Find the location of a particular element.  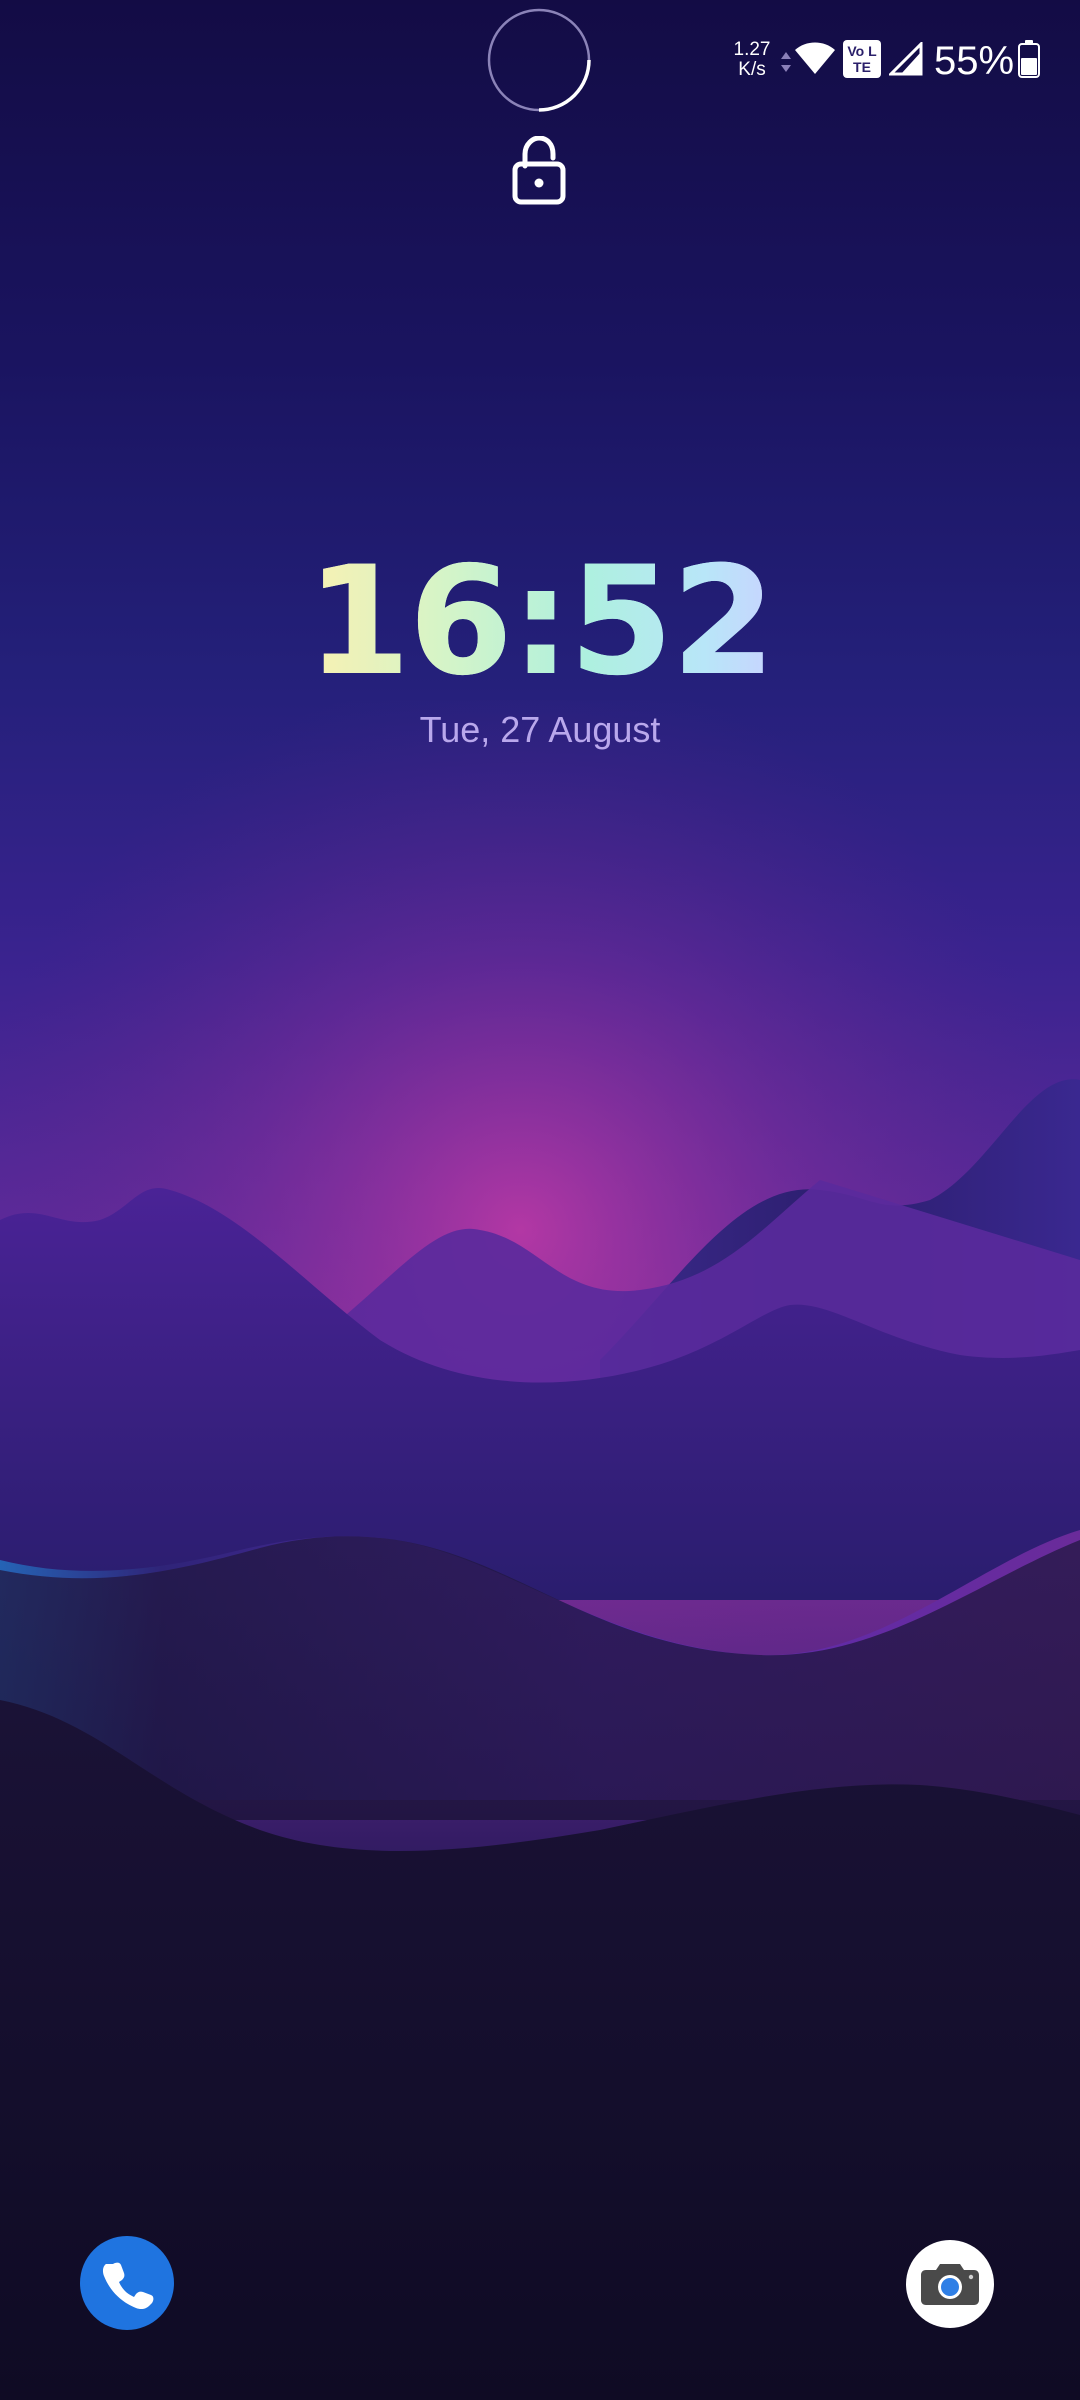

lockscreen-clock: 16:52 is located at coordinates (540, 622).